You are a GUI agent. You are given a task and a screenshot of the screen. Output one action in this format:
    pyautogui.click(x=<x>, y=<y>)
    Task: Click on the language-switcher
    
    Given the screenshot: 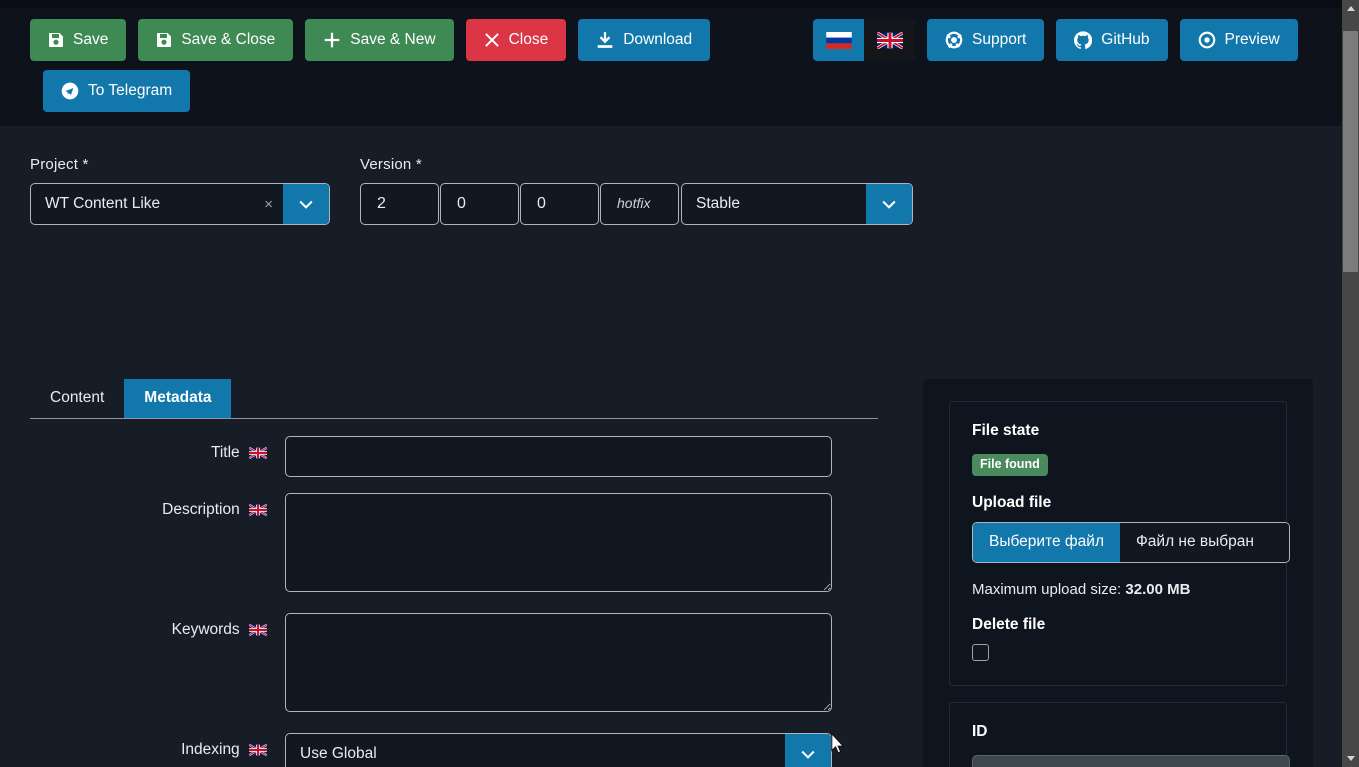 What is the action you would take?
    pyautogui.click(x=864, y=40)
    